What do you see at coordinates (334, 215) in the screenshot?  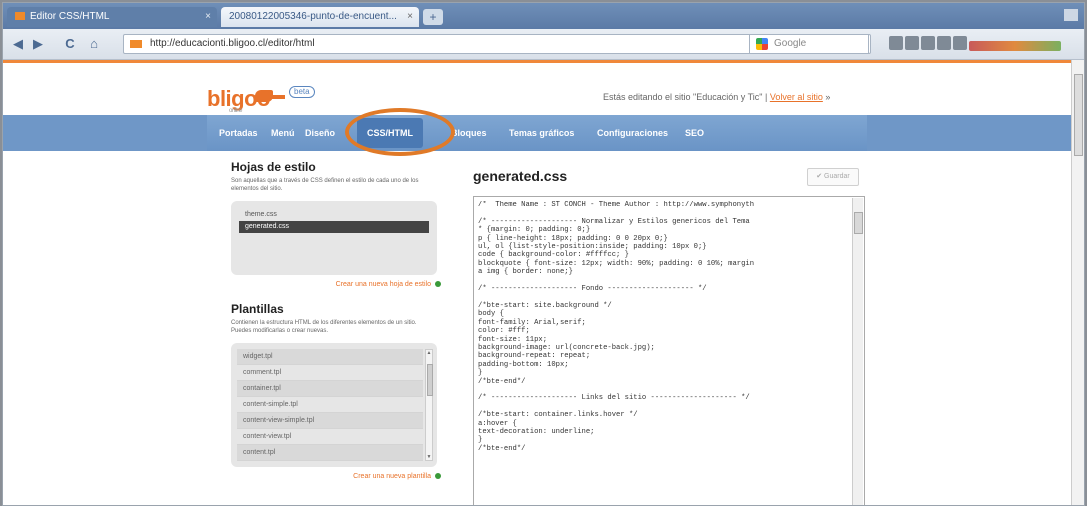 I see `list-item: theme.css` at bounding box center [334, 215].